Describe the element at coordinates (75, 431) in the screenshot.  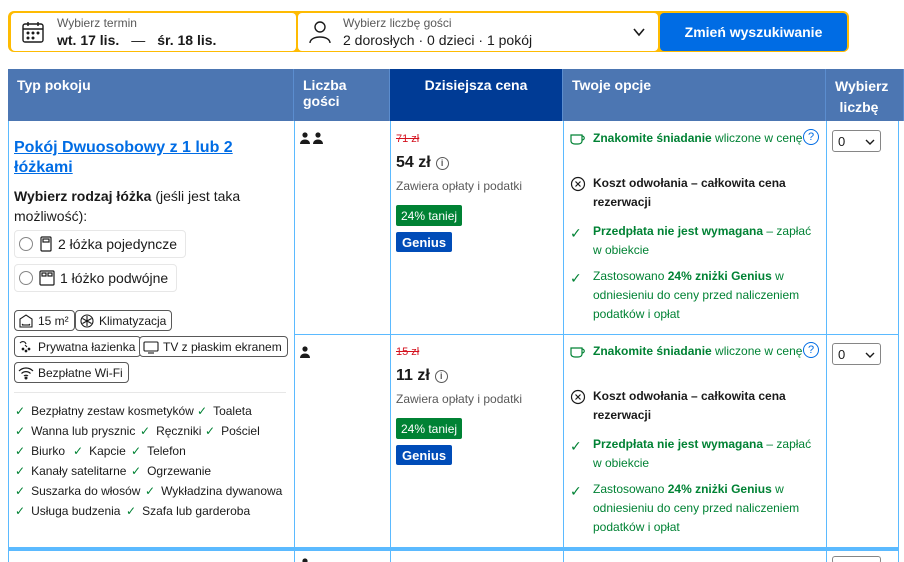
I see `facility-item: ✓ Wanna lub prysznic` at that location.